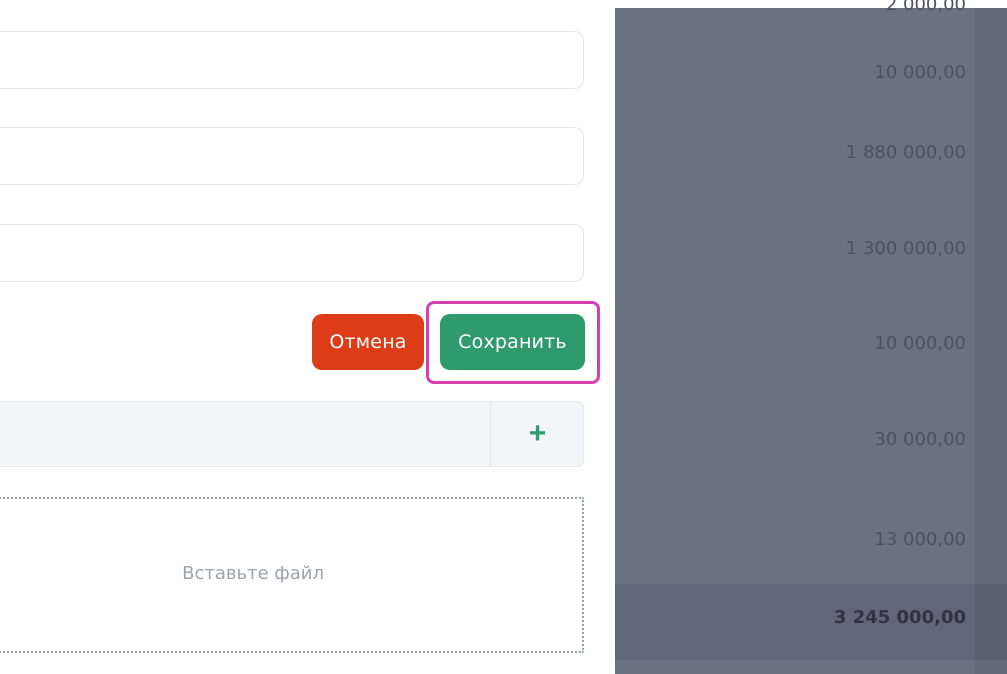 The height and width of the screenshot is (674, 1007). I want to click on dropzone-label: Вставьте файл, so click(253, 573).